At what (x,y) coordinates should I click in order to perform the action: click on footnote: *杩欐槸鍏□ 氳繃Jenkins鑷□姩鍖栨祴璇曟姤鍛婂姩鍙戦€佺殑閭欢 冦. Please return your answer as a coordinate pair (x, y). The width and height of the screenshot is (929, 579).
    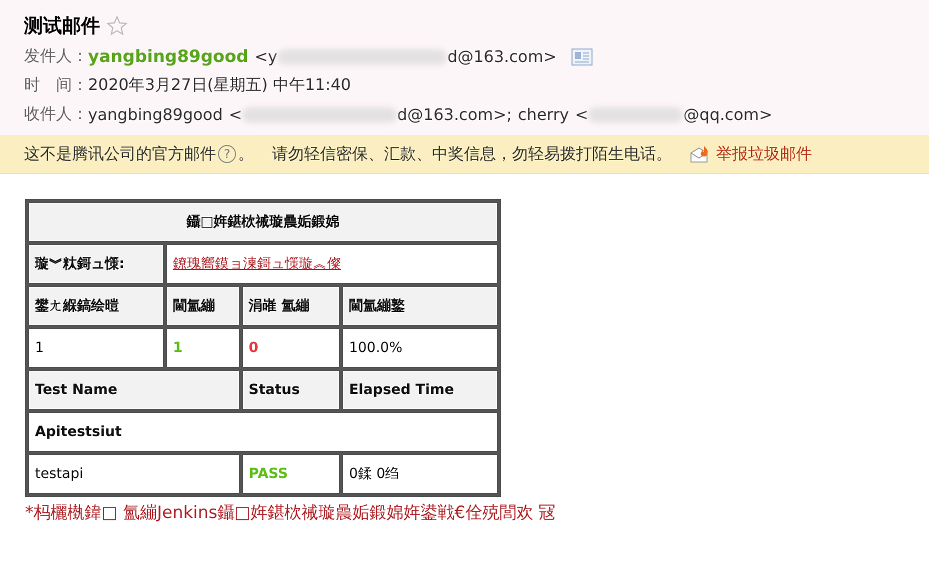
    Looking at the image, I should click on (291, 513).